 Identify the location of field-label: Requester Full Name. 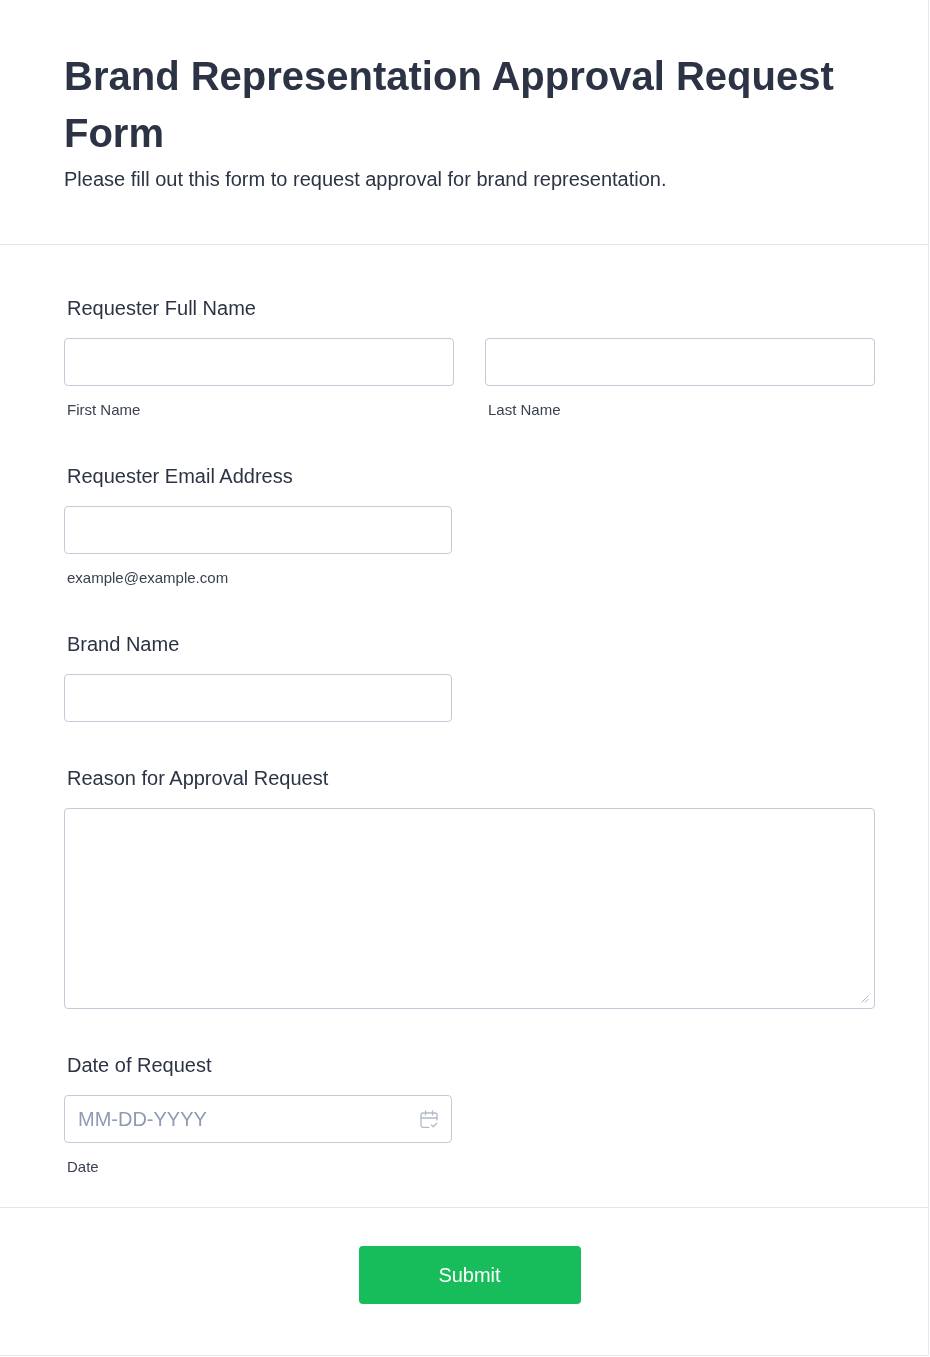
(161, 308).